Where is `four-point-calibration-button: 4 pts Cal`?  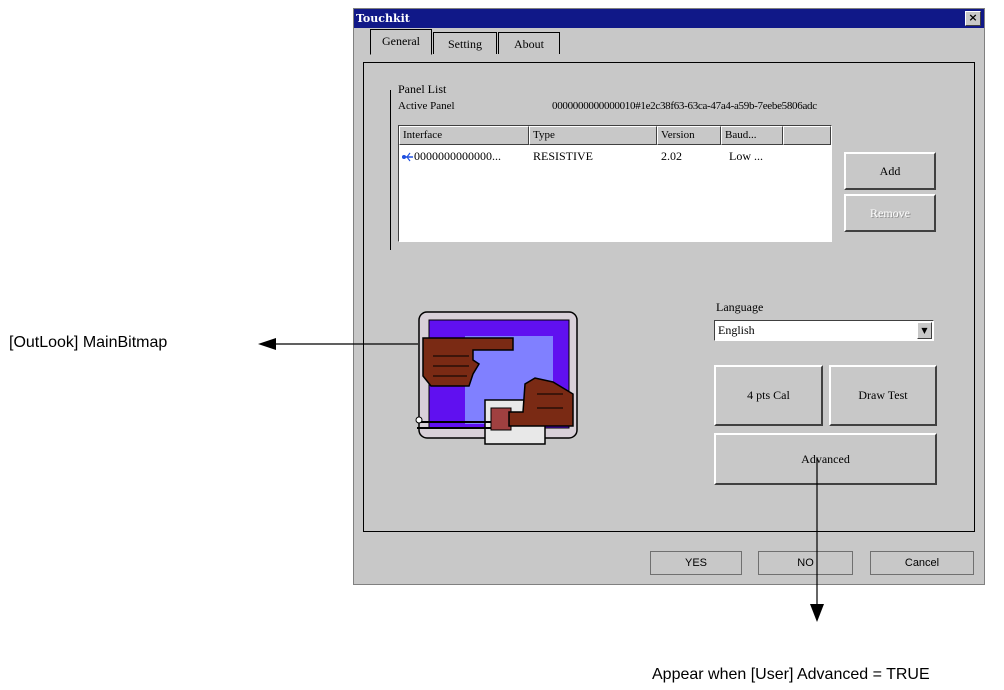
four-point-calibration-button: 4 pts Cal is located at coordinates (768, 395).